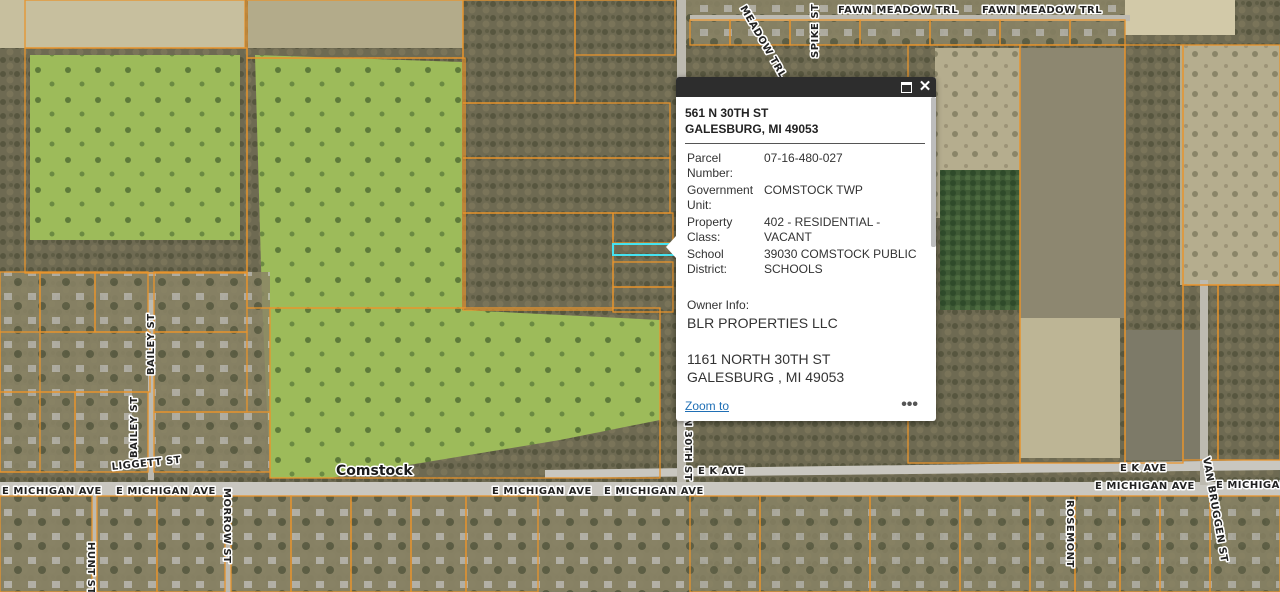 Image resolution: width=1280 pixels, height=592 pixels. Describe the element at coordinates (840, 261) in the screenshot. I see `attribute-value: 39030 COMSTOCK PUBLIC SCHOOLS` at that location.